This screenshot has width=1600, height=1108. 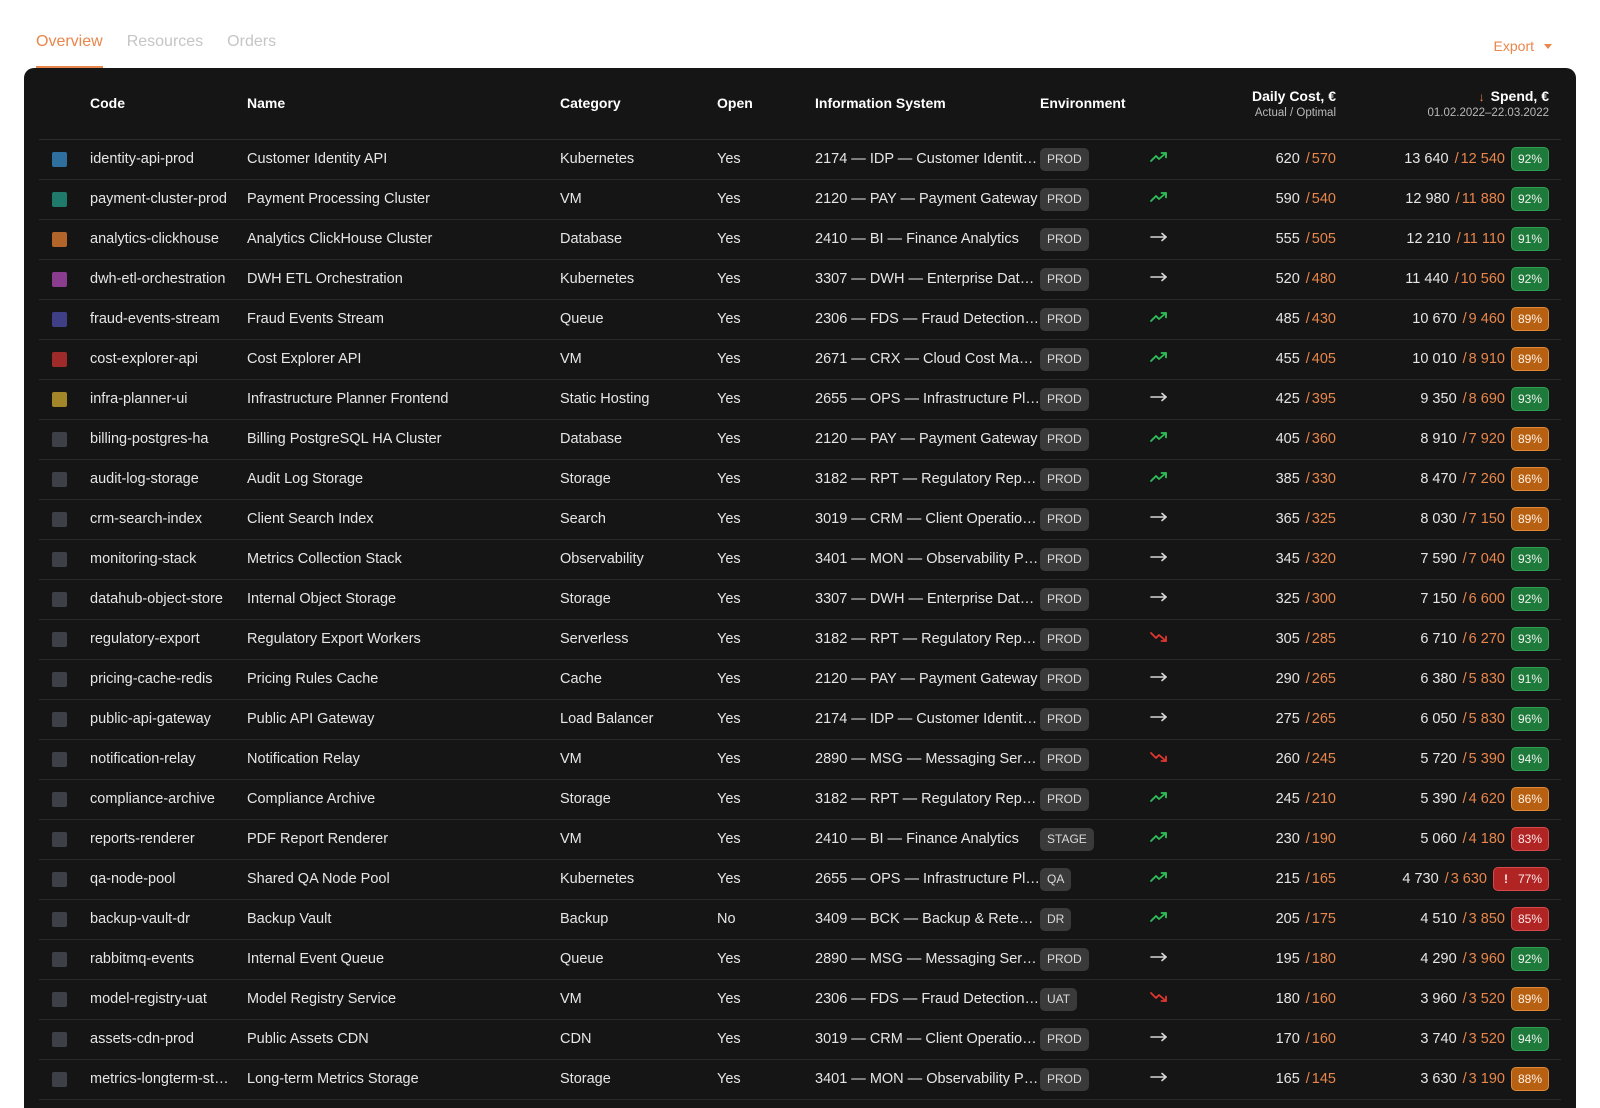 I want to click on header-environment: Environment, so click(x=1090, y=104).